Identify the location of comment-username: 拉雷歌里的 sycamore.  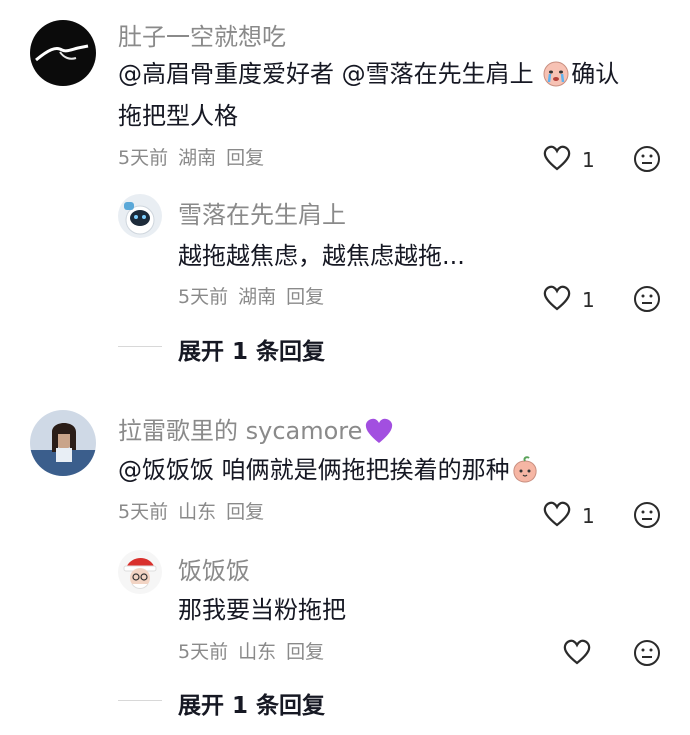
(256, 434).